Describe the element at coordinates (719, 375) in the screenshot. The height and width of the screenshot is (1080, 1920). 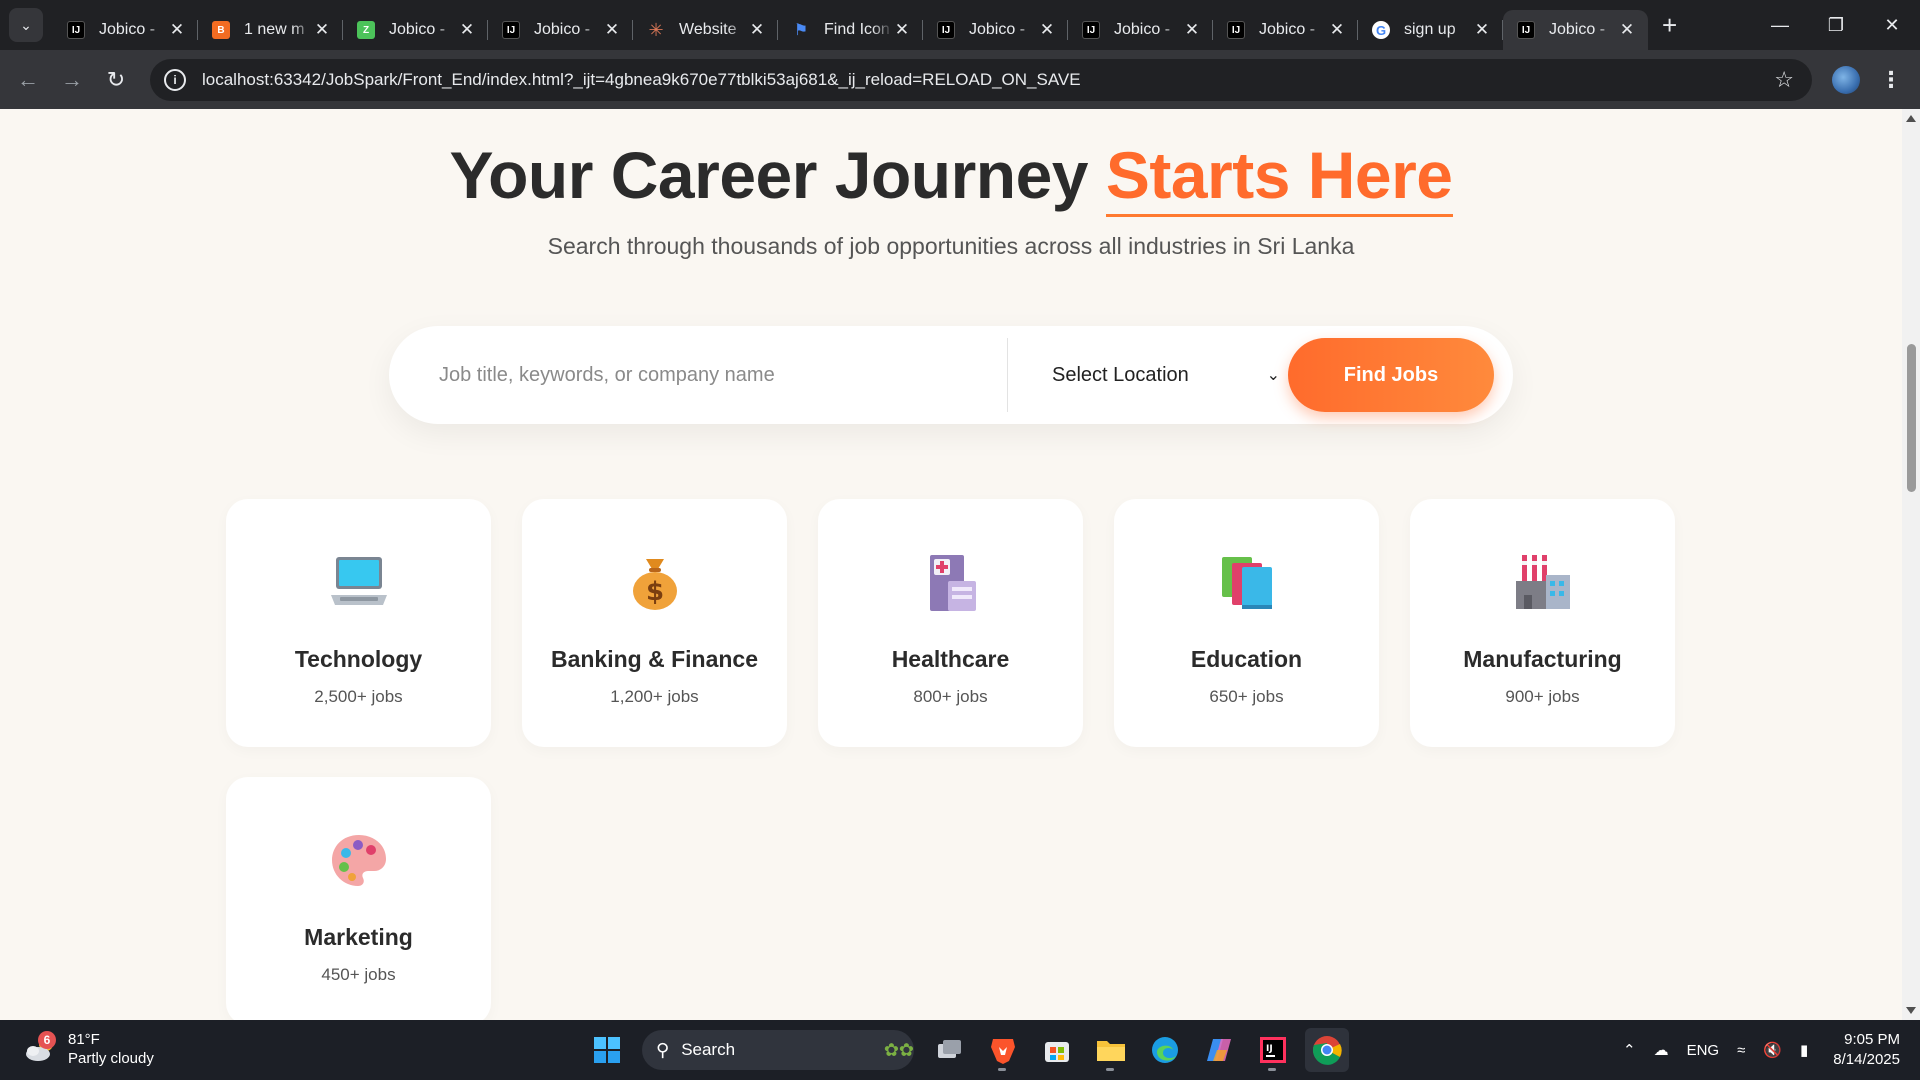
I see `job-search-input` at that location.